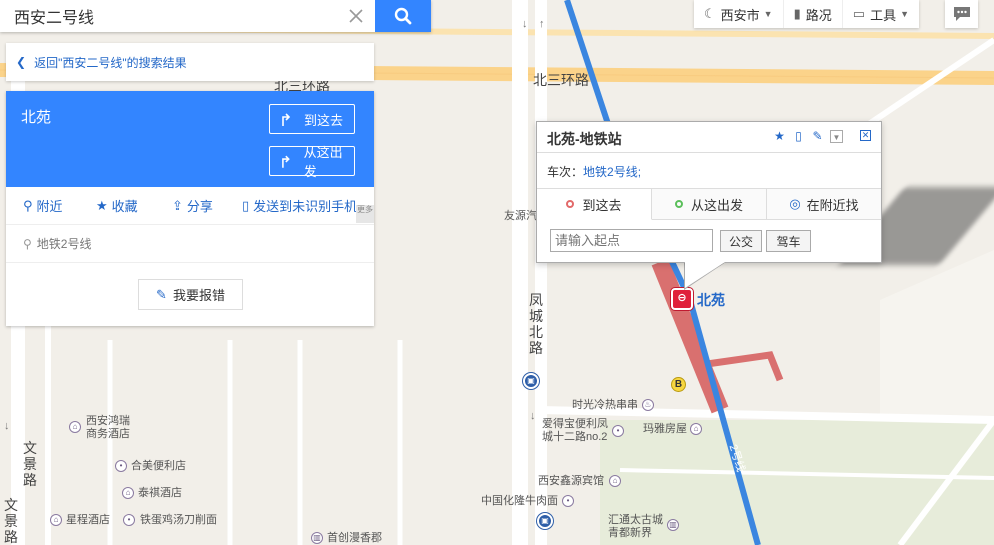 The width and height of the screenshot is (994, 545). I want to click on message-button, so click(961, 14).